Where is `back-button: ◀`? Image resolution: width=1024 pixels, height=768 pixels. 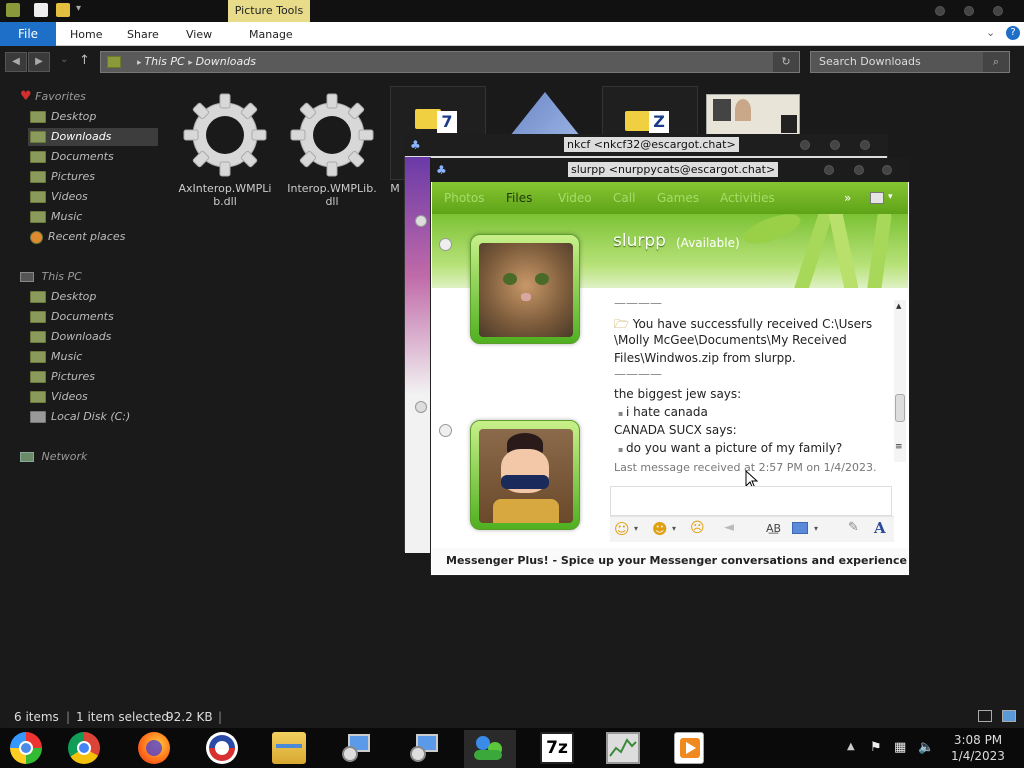 back-button: ◀ is located at coordinates (16, 62).